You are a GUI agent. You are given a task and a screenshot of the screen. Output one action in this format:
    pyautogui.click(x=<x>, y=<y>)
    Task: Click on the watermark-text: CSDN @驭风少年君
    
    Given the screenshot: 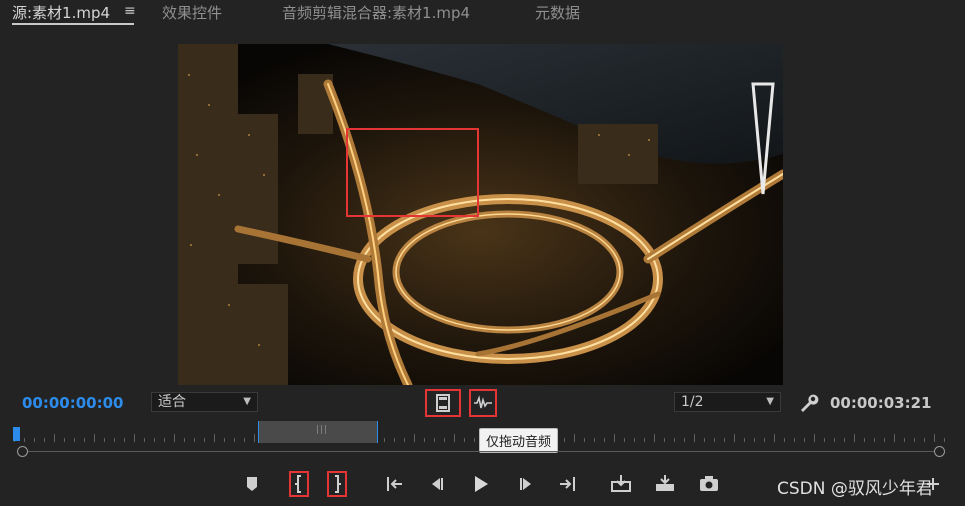 What is the action you would take?
    pyautogui.click(x=855, y=489)
    